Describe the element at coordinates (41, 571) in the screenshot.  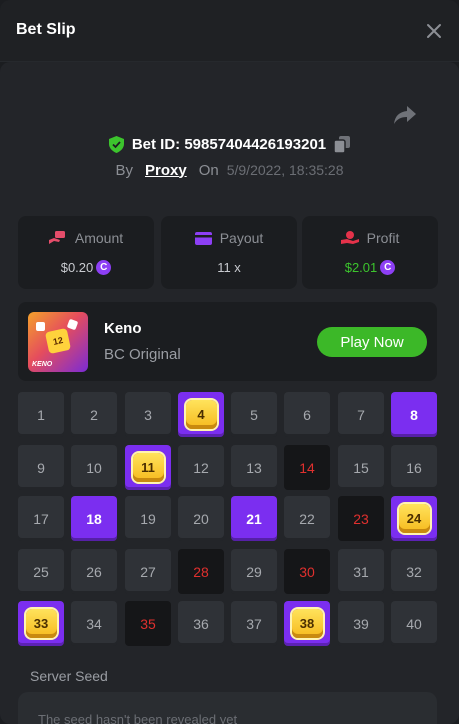
I see `keno-cell: 25` at that location.